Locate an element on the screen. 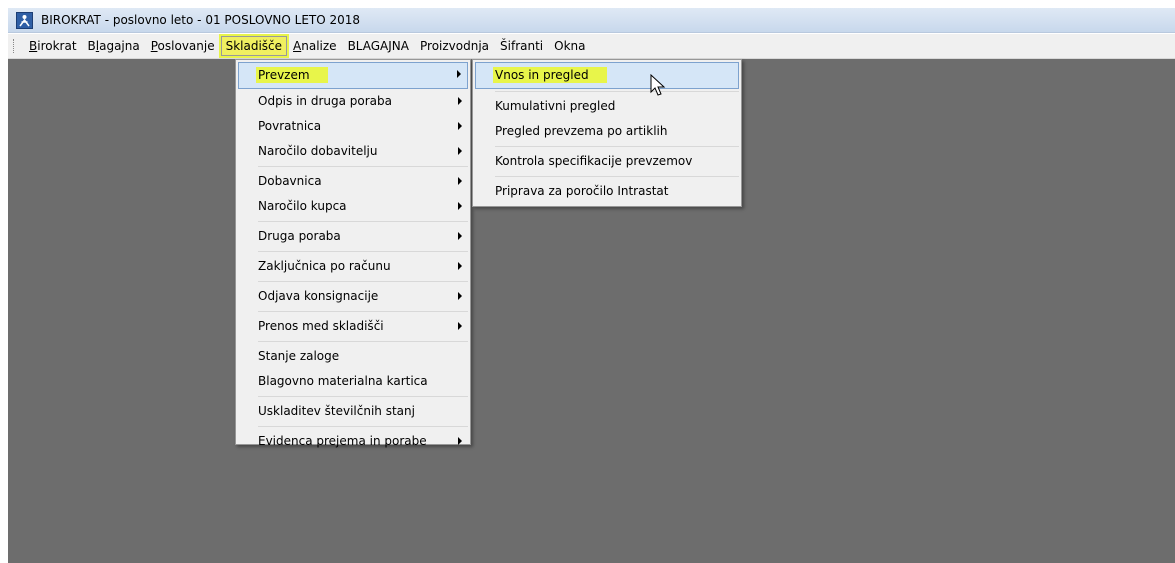  skladisce-item-blagovno-materialna-kartica: Blagovno materialna kartica is located at coordinates (353, 381).